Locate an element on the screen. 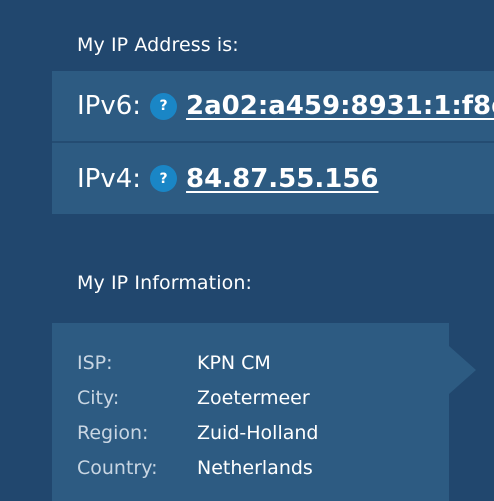 This screenshot has height=501, width=494. city-value: Zoetermeer is located at coordinates (253, 398).